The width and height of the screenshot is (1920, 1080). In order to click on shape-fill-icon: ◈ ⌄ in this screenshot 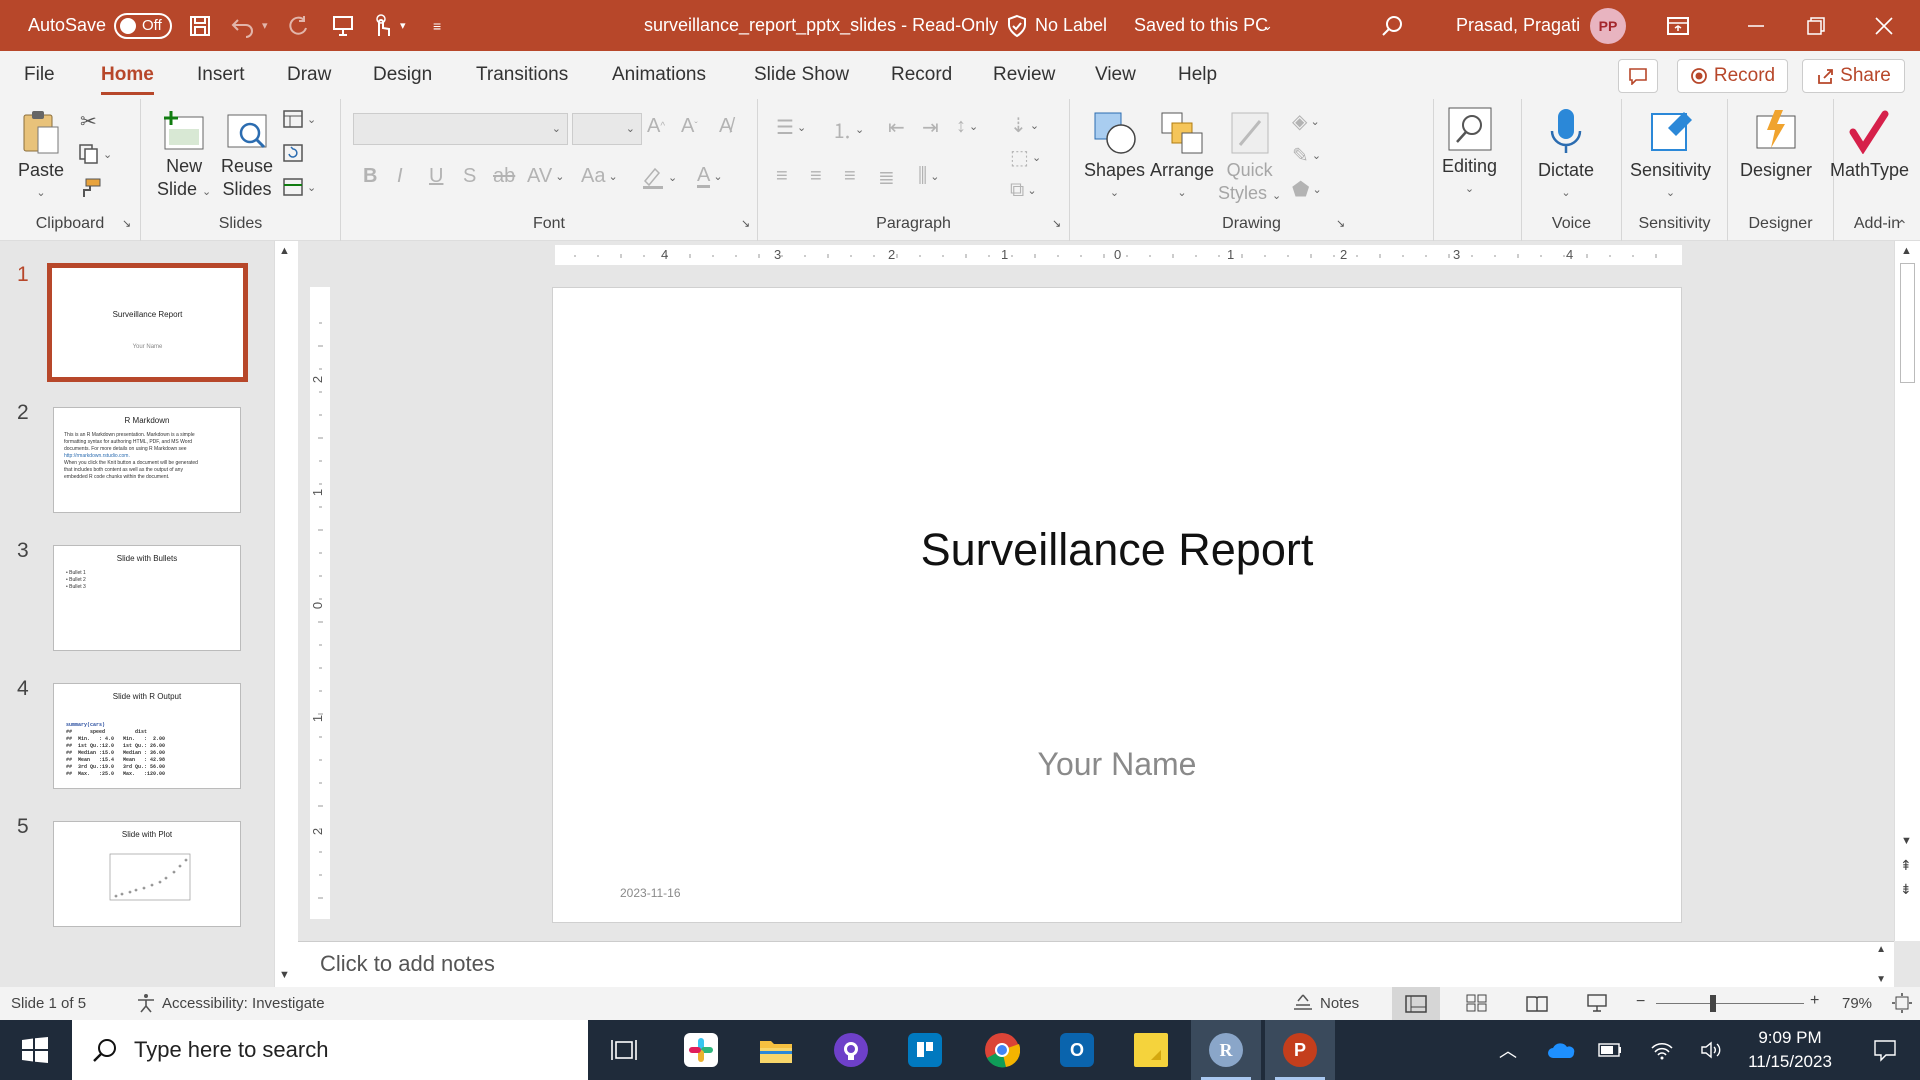, I will do `click(1306, 121)`.